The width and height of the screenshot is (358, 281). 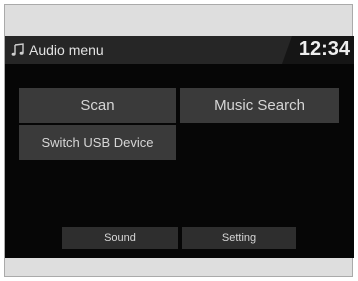 I want to click on music-search-button: Music Search, so click(x=259, y=105).